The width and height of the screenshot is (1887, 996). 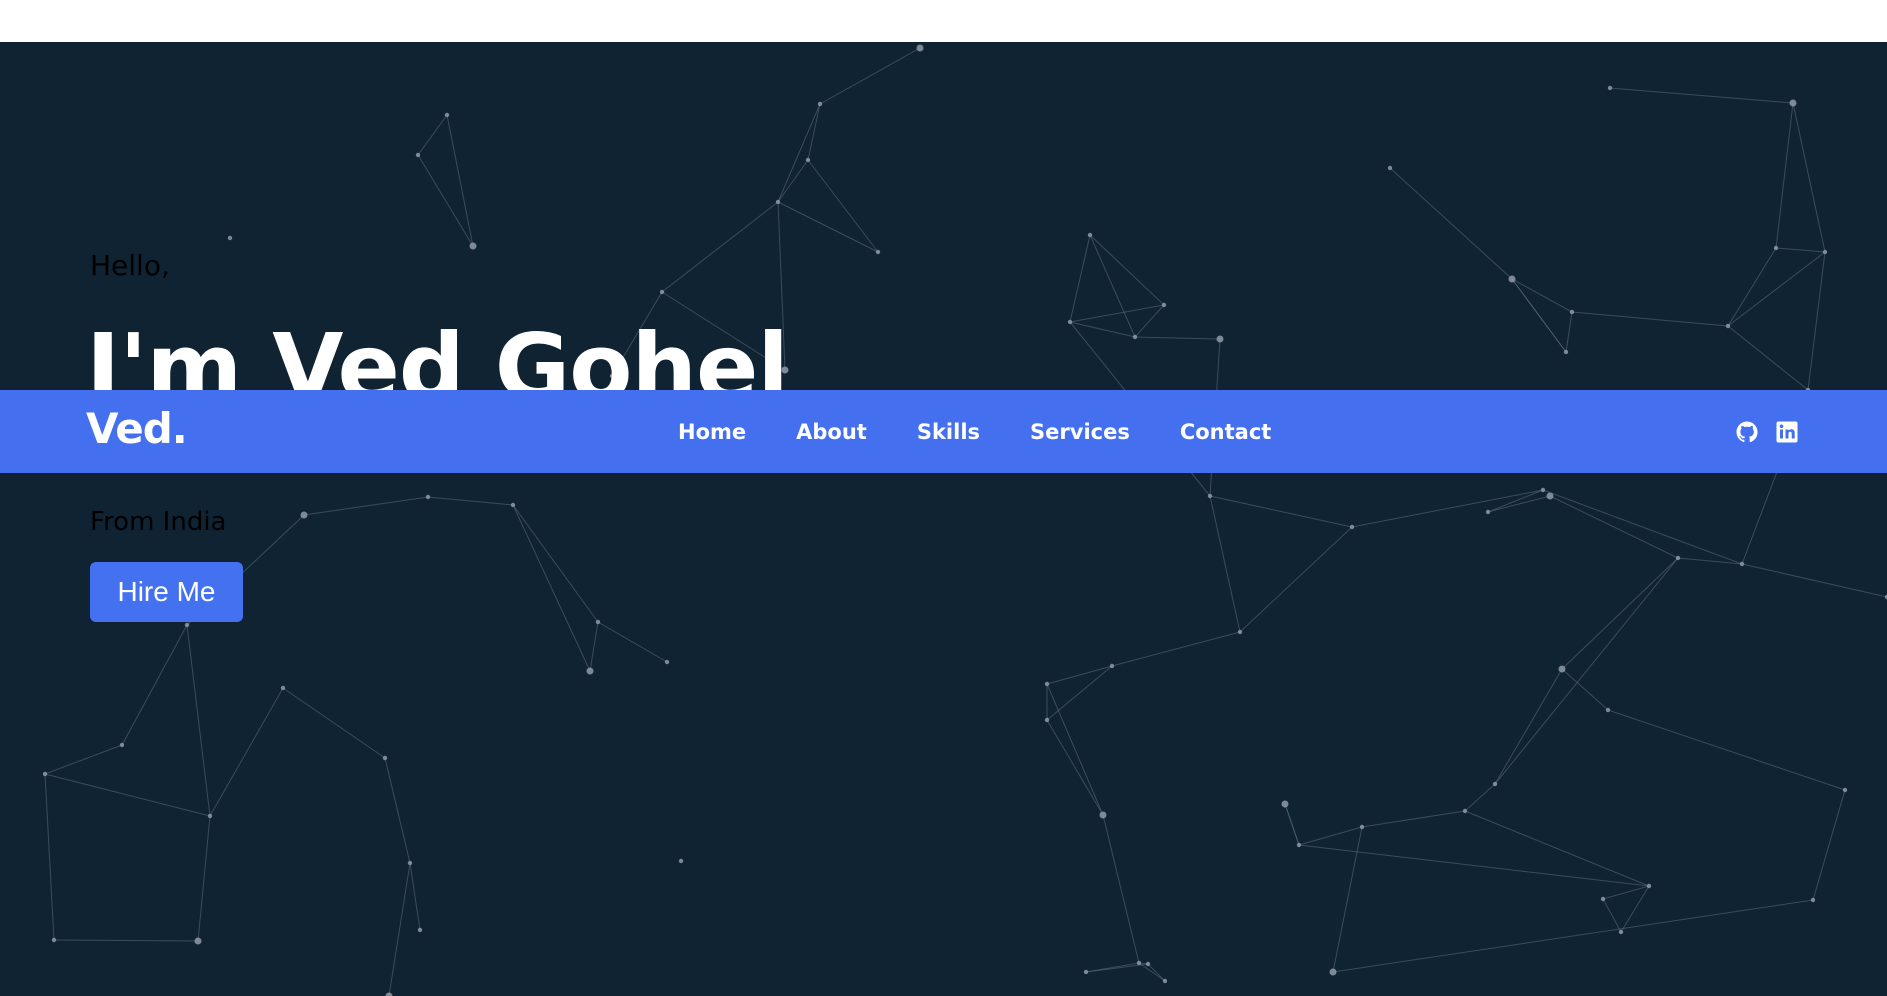 What do you see at coordinates (130, 265) in the screenshot?
I see `hero-greeting: Hello,` at bounding box center [130, 265].